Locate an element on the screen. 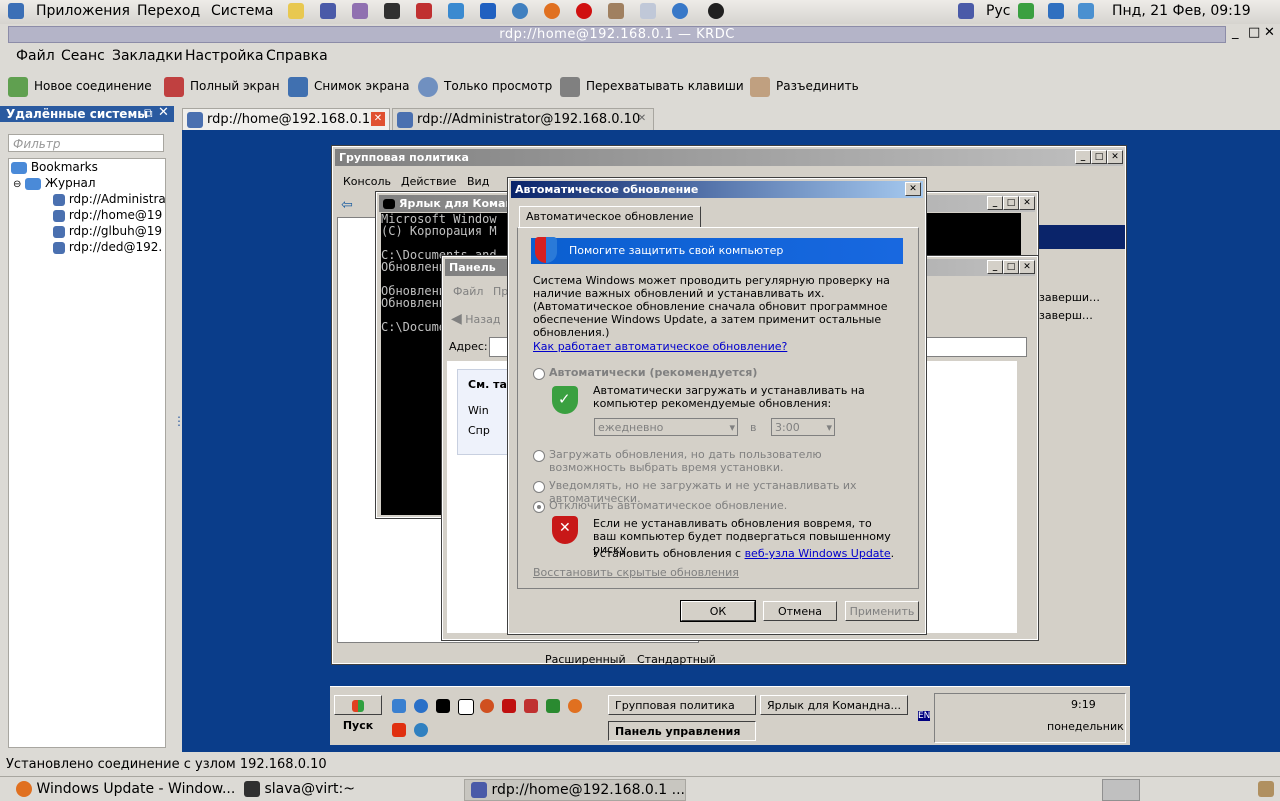 Image resolution: width=1280 pixels, height=801 pixels. tab-administrator: rdp://Administrator@192.168.0.10 ✕ is located at coordinates (523, 119).